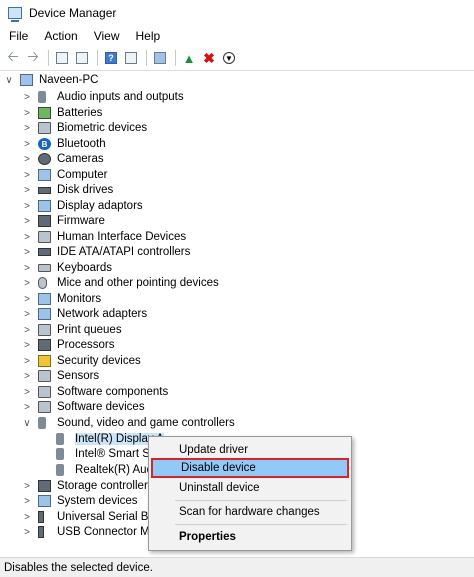 This screenshot has height=577, width=474. What do you see at coordinates (160, 58) in the screenshot?
I see `scan-monitor-icon` at bounding box center [160, 58].